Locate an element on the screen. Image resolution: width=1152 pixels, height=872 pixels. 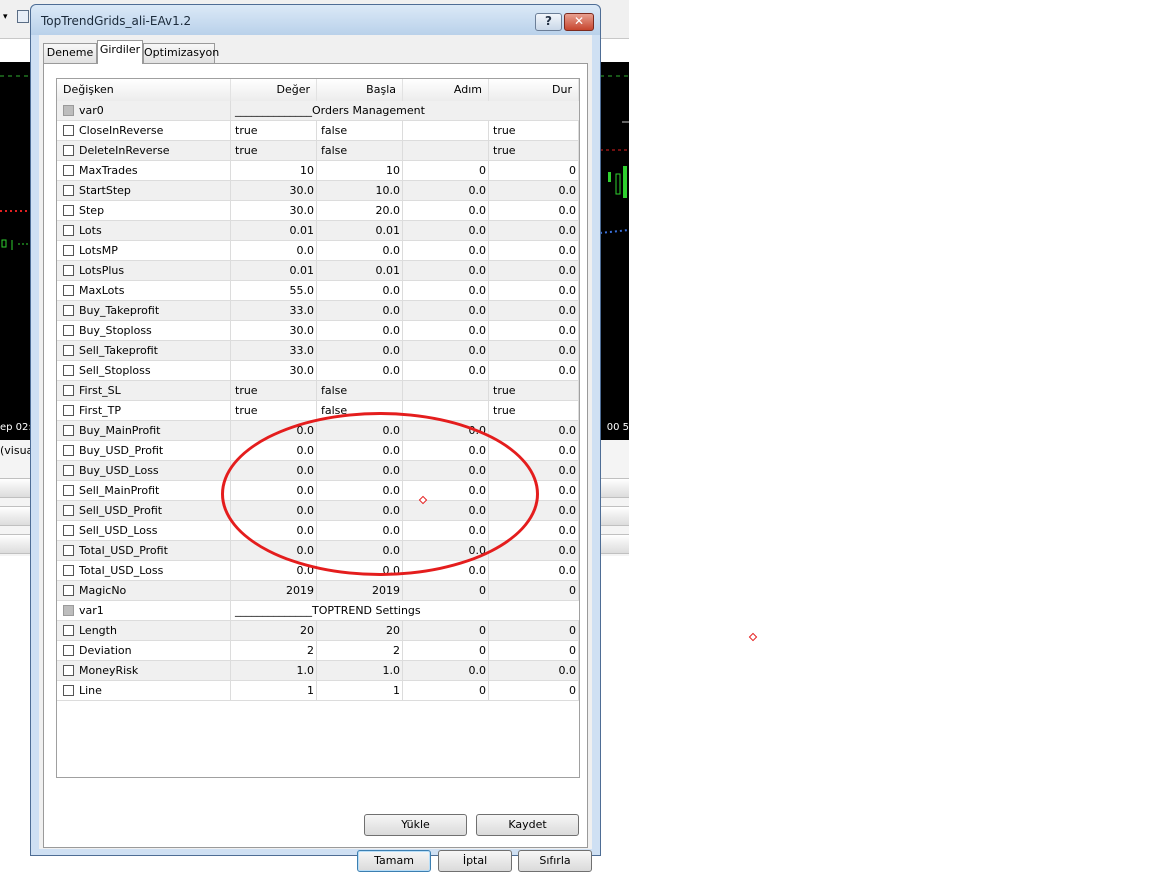
value-cell: 33.0 is located at coordinates (274, 310).